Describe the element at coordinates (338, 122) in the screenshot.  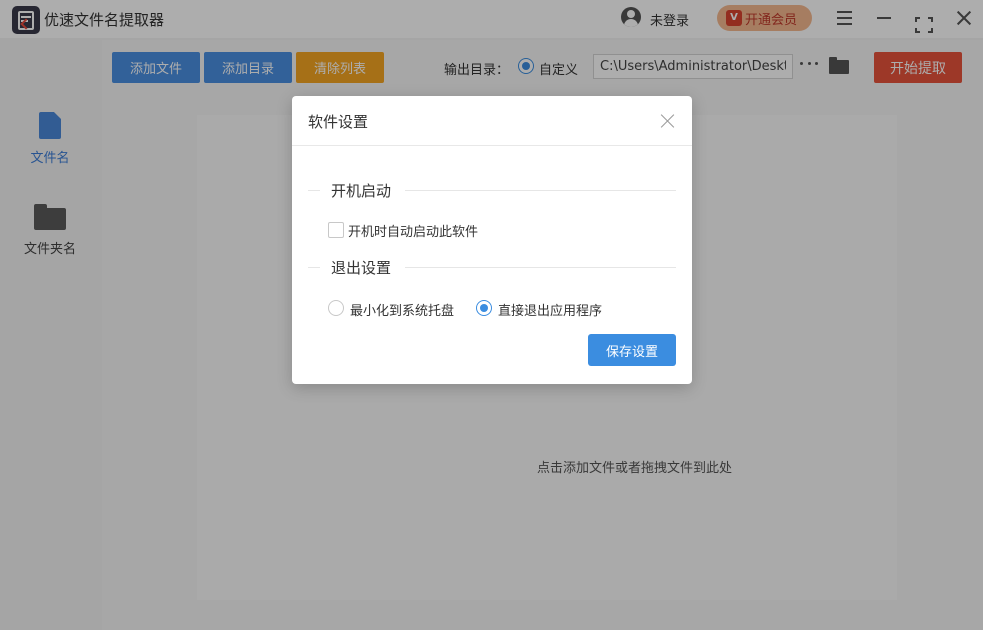
I see `dialog-title: 软件设置` at that location.